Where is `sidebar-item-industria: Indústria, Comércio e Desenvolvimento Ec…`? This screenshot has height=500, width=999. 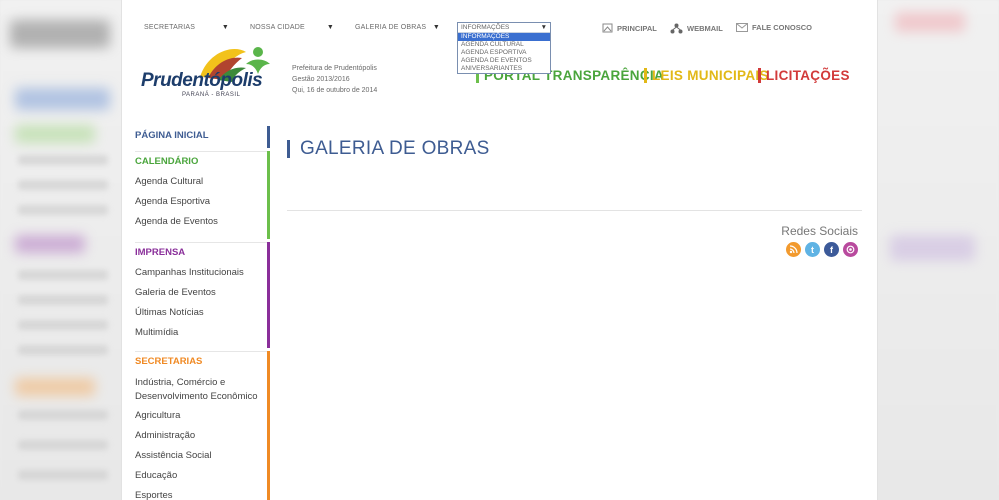
sidebar-item-industria: Indústria, Comércio e Desenvolvimento Ec… is located at coordinates (202, 389).